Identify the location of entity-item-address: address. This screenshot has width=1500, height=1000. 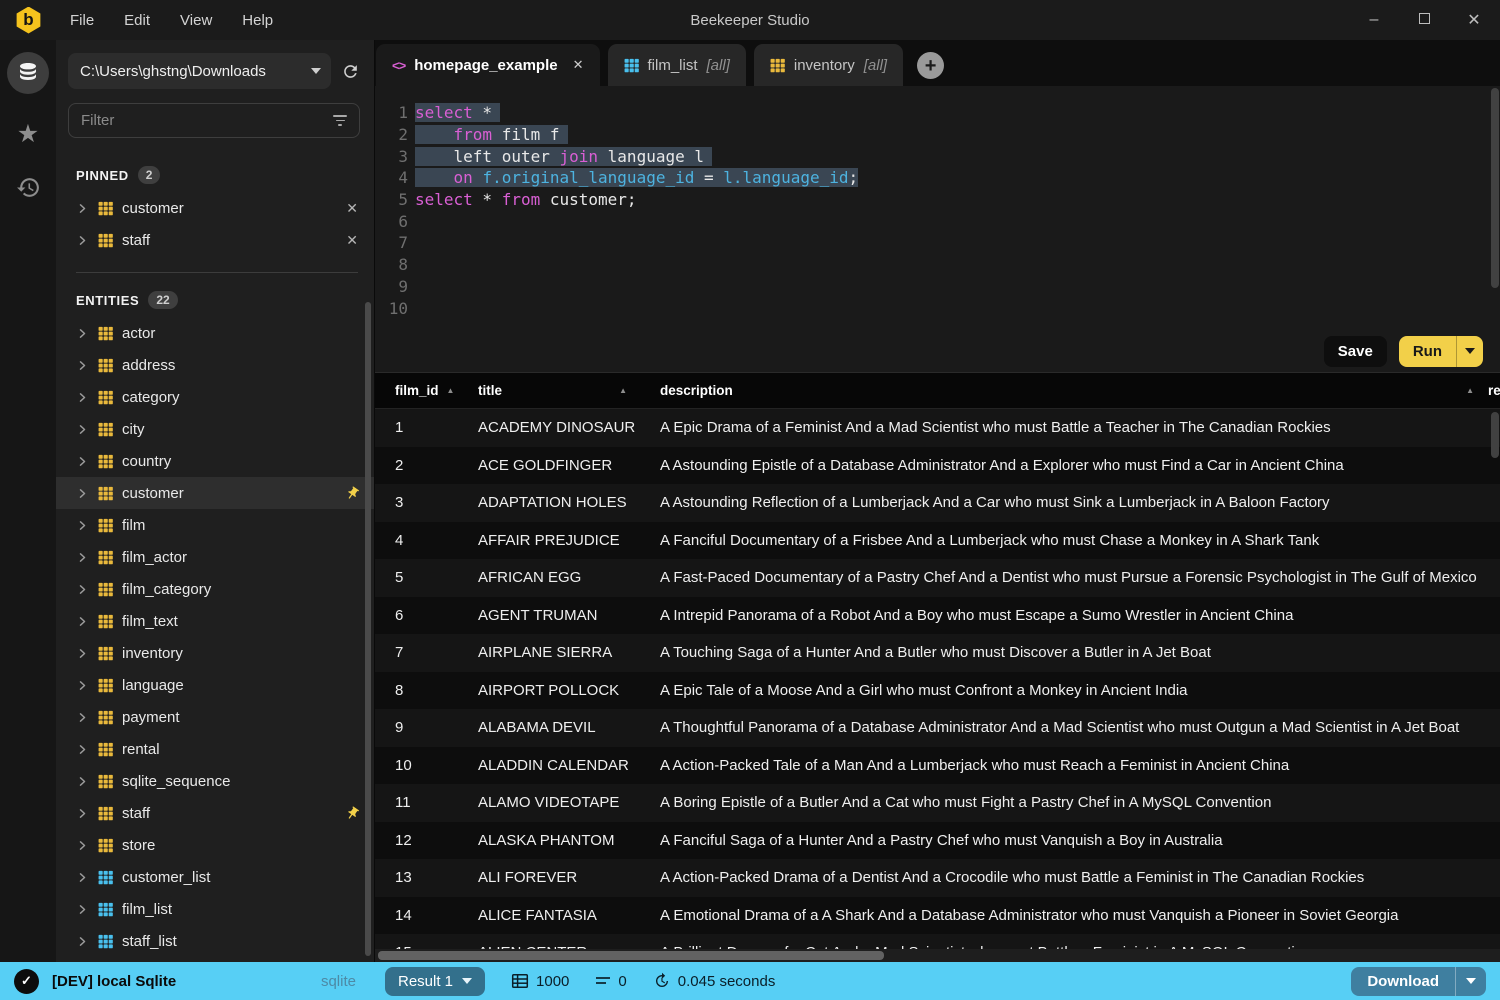
(215, 365).